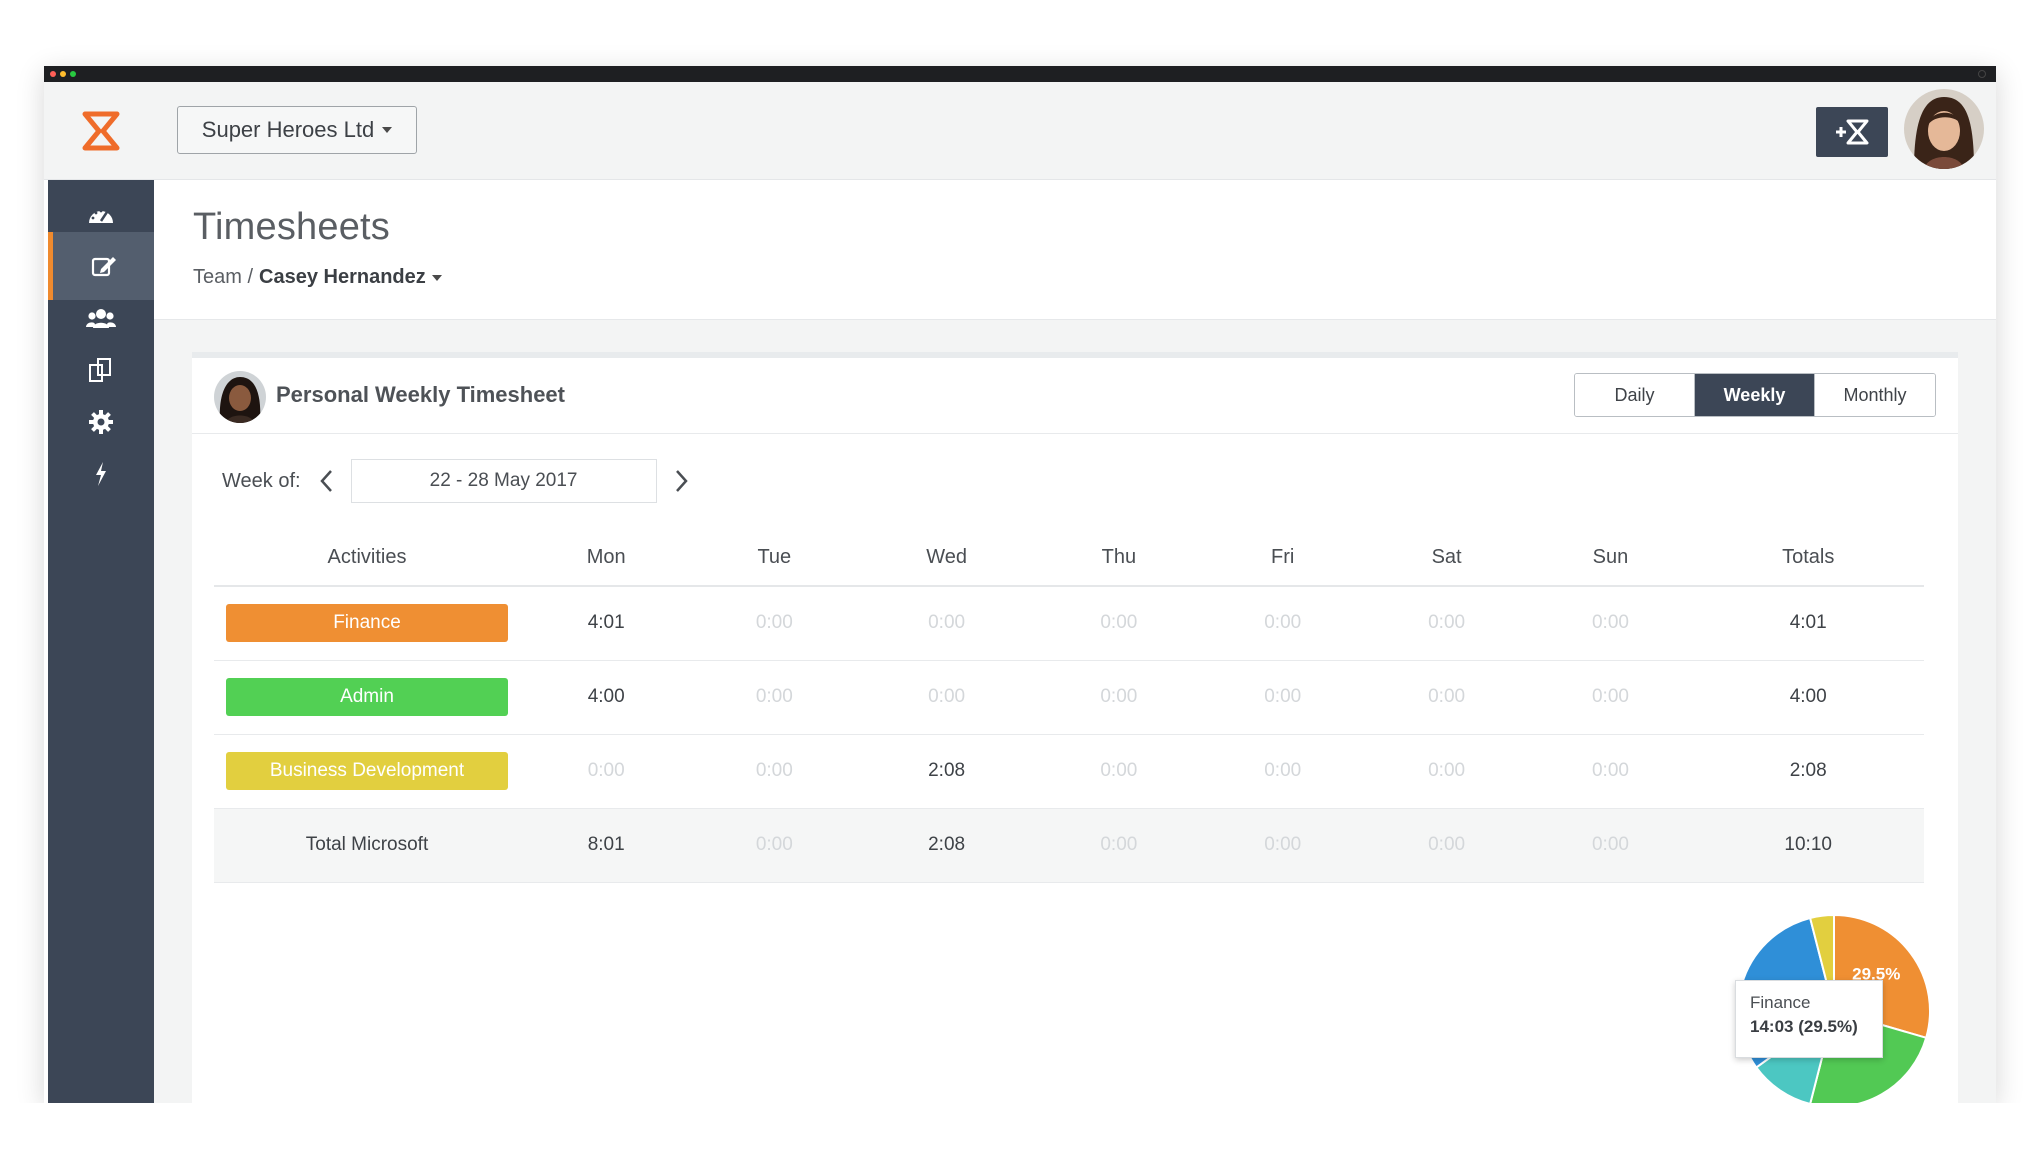 The image size is (2040, 1171). Describe the element at coordinates (342, 277) in the screenshot. I see `breadcrumb-person: Casey Hernandez` at that location.